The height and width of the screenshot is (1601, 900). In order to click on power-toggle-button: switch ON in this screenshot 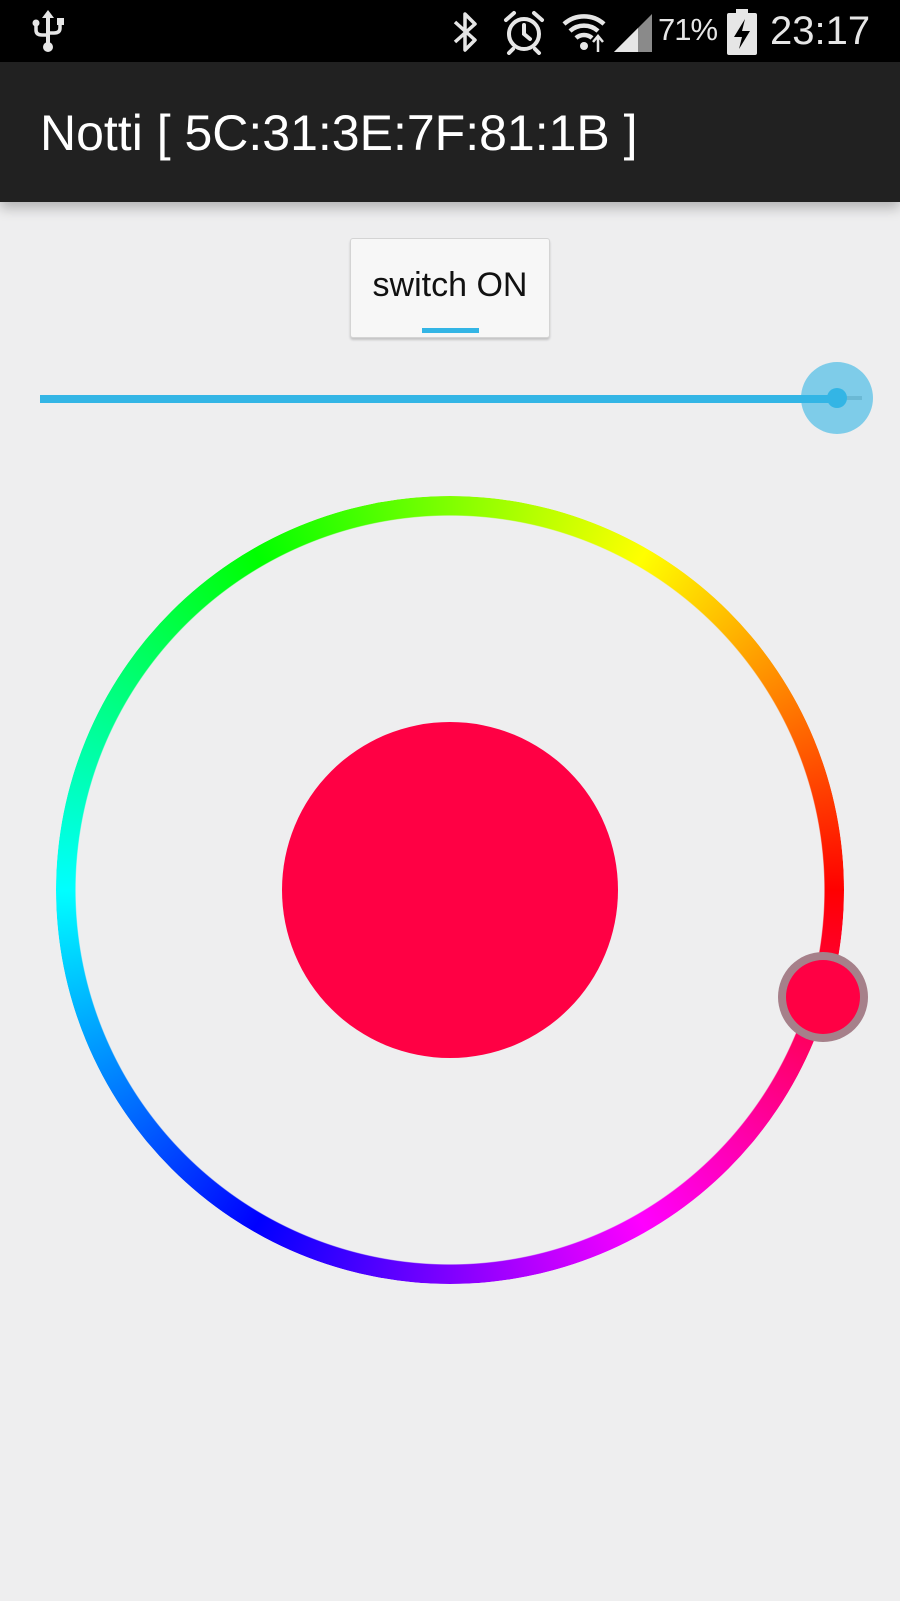, I will do `click(450, 288)`.